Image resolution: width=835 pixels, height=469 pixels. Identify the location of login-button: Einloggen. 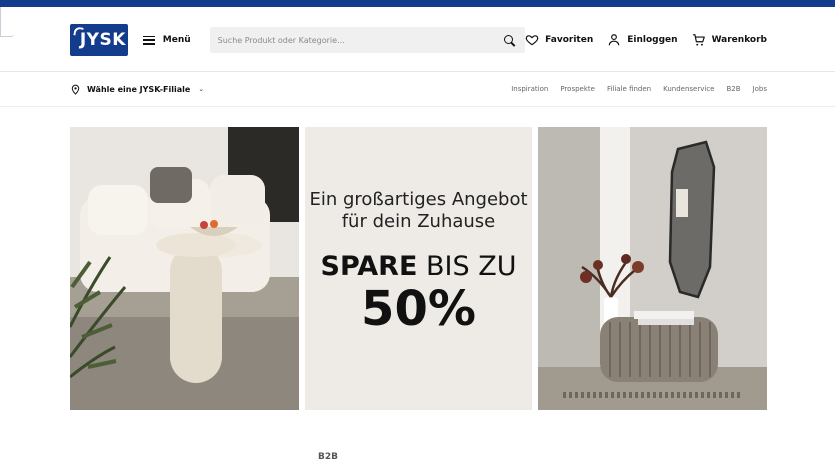
(642, 40).